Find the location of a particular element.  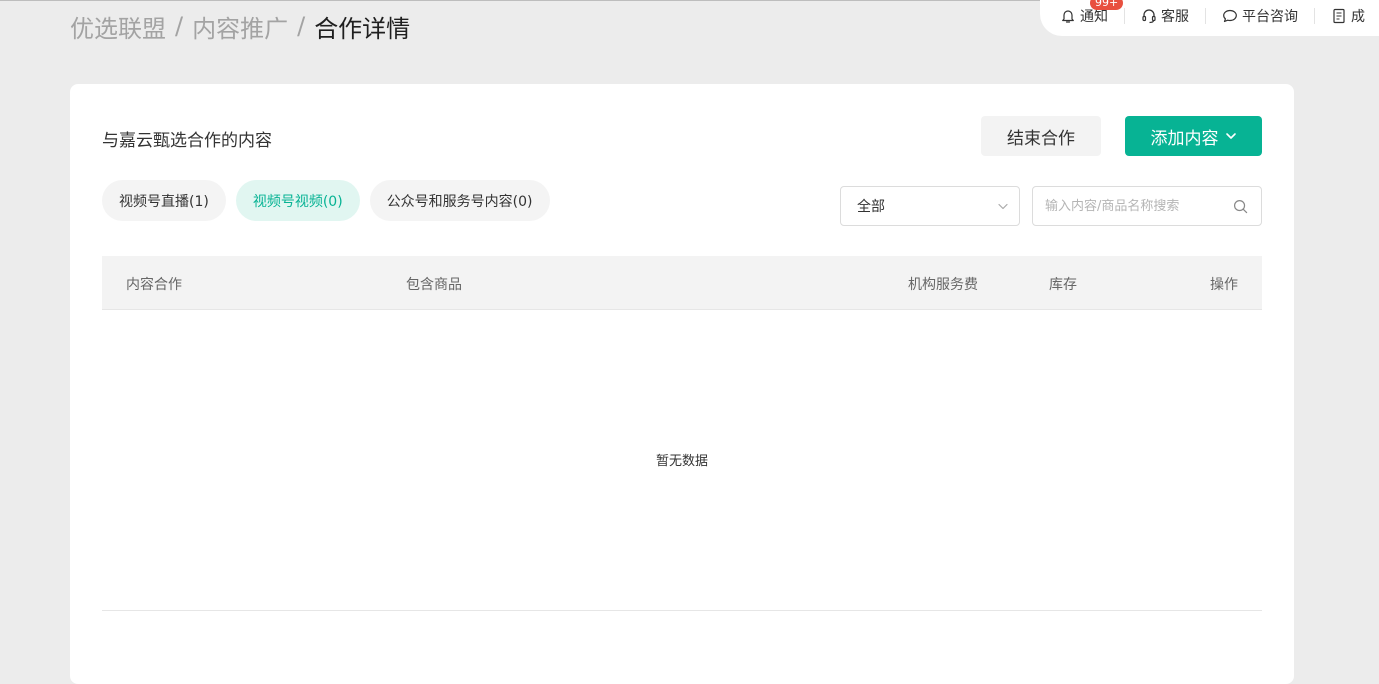

add-content-button: 添加内容 is located at coordinates (1193, 136).